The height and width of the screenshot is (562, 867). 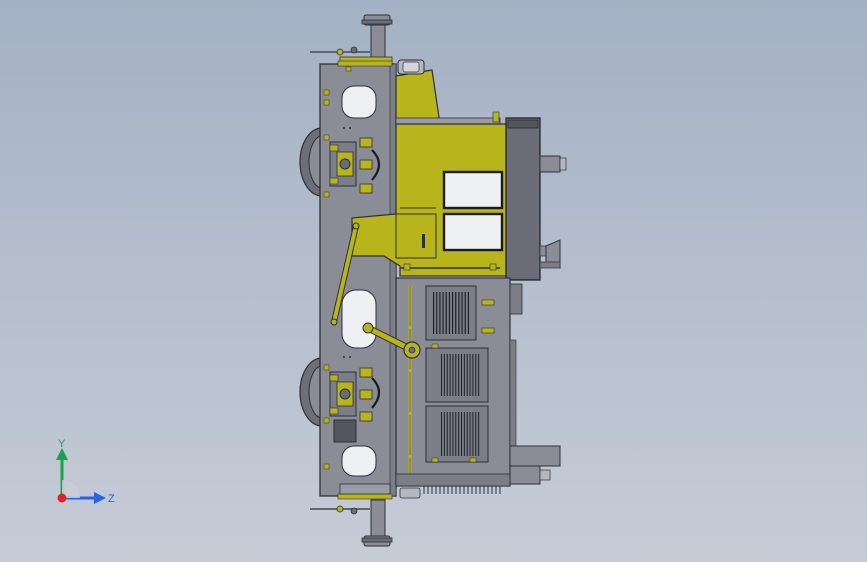 What do you see at coordinates (62, 444) in the screenshot?
I see `y-axis-label: Y` at bounding box center [62, 444].